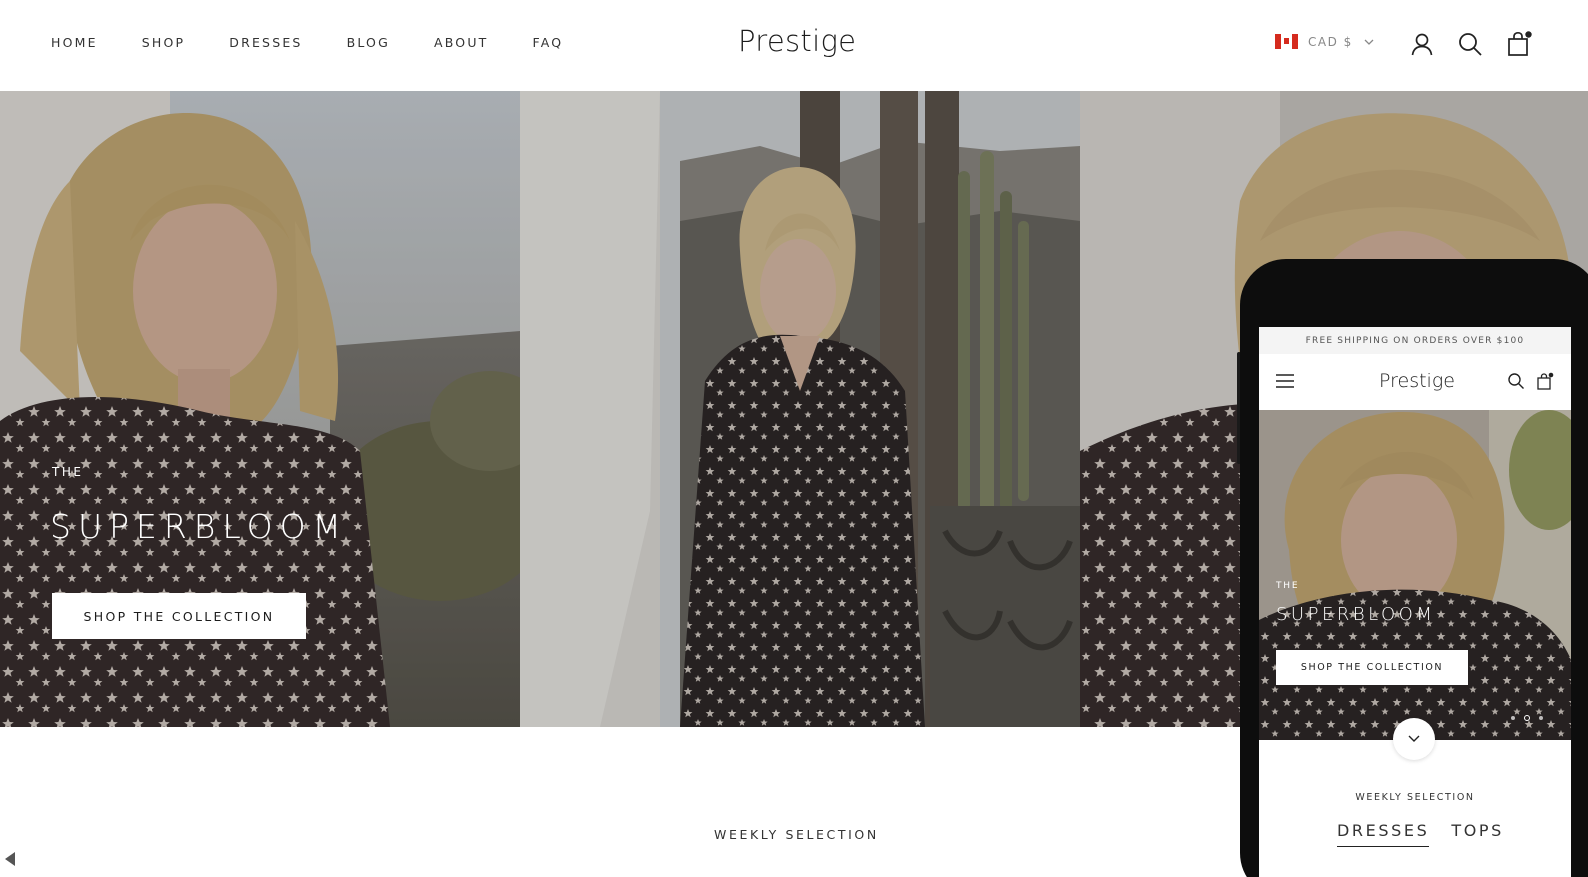  Describe the element at coordinates (1286, 41) in the screenshot. I see `canada-flag-icon` at that location.